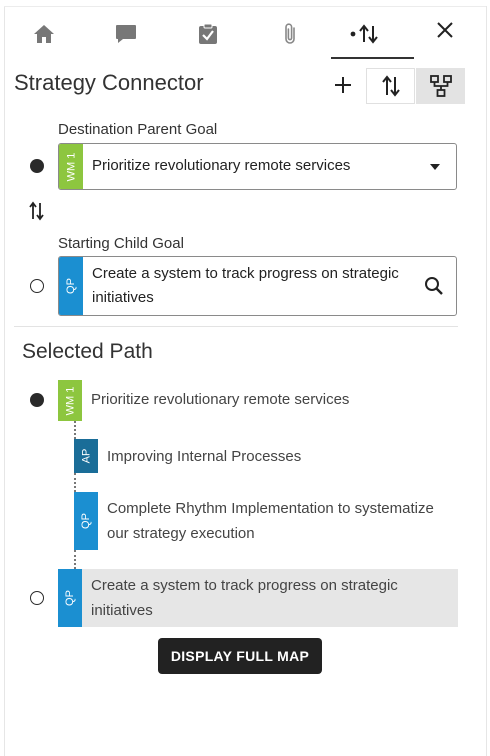  What do you see at coordinates (70, 400) in the screenshot?
I see `path-item-tag: WM 1` at bounding box center [70, 400].